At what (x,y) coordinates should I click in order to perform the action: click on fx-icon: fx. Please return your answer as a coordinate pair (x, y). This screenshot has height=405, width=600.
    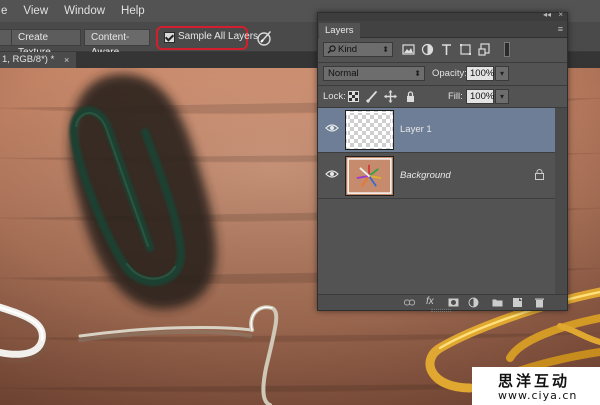
    Looking at the image, I should click on (430, 301).